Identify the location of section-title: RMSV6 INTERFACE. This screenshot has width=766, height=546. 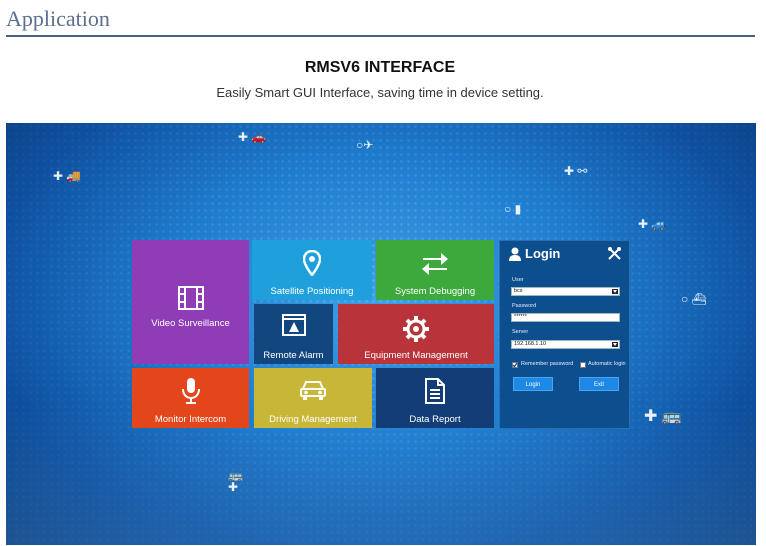
(380, 67).